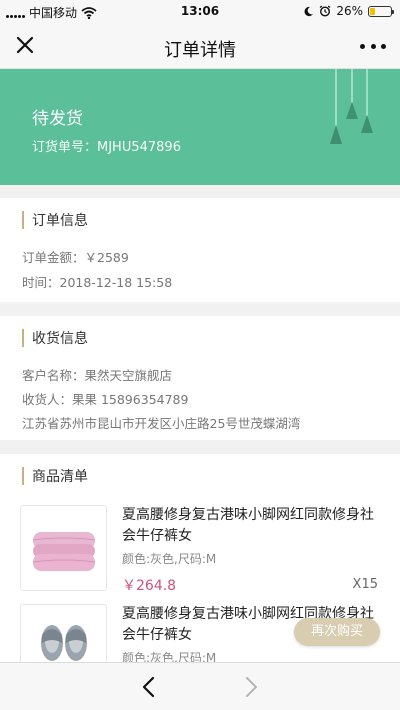 This screenshot has height=710, width=400. I want to click on pendant-lamps-decoration, so click(351, 106).